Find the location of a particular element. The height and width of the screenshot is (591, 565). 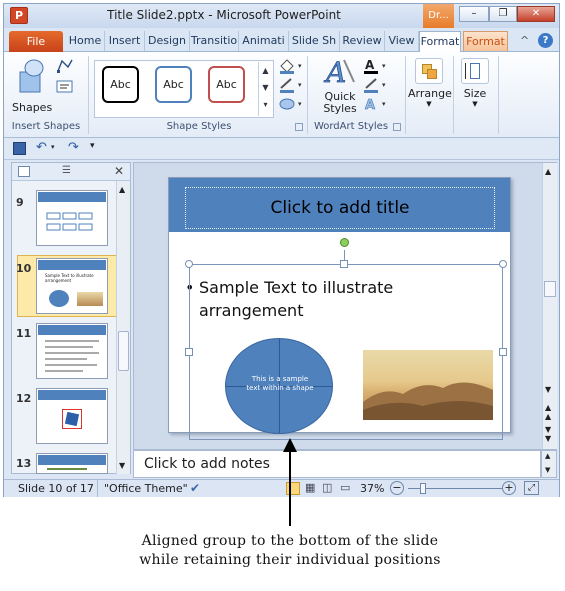

tab-format-active: Format is located at coordinates (440, 41).